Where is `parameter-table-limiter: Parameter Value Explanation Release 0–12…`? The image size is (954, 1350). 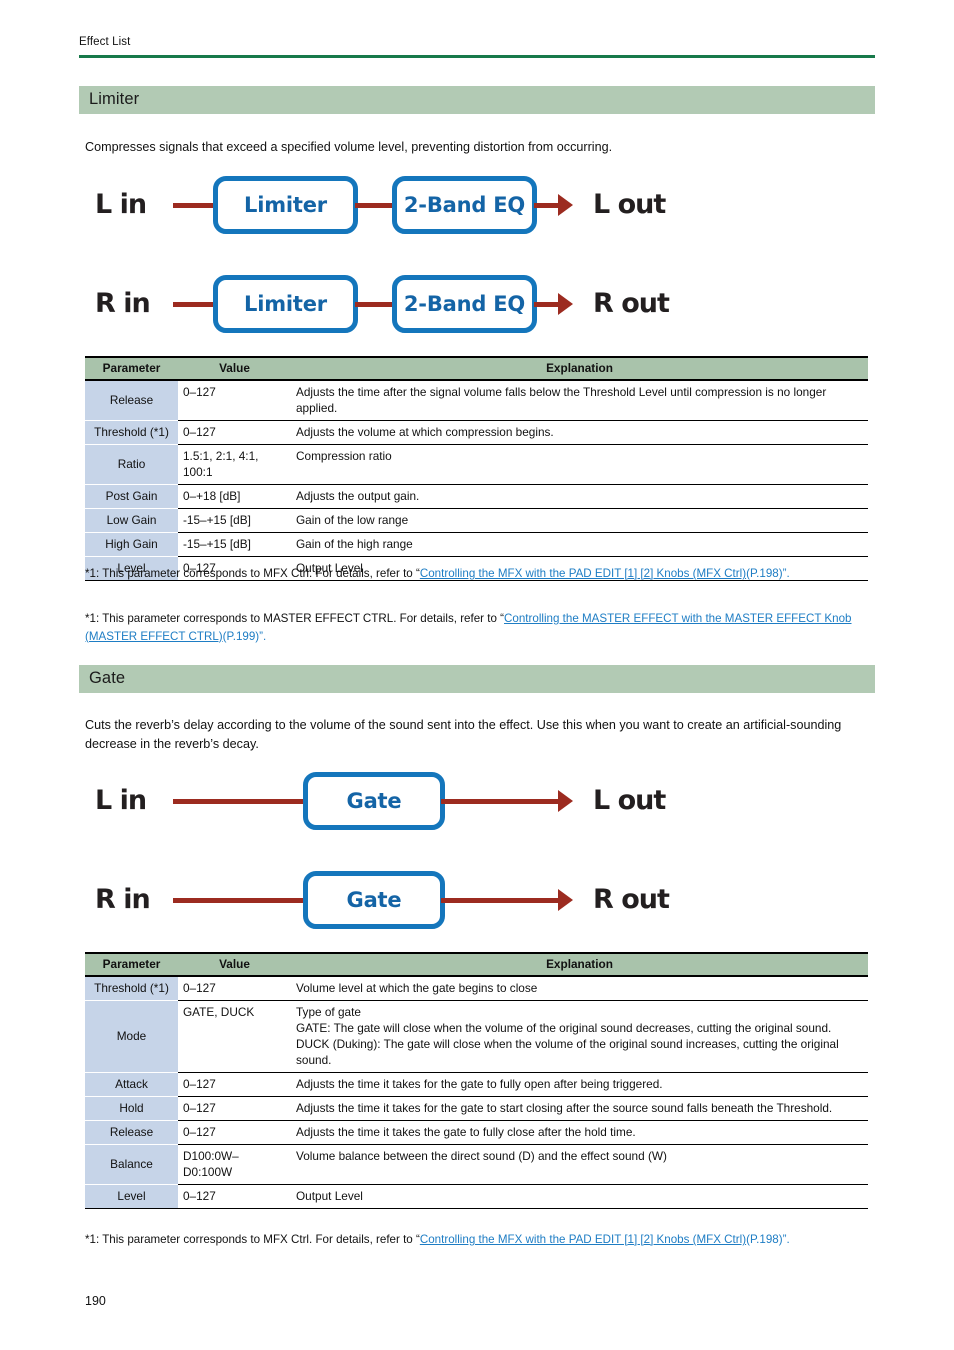
parameter-table-limiter: Parameter Value Explanation Release 0–12… is located at coordinates (476, 468).